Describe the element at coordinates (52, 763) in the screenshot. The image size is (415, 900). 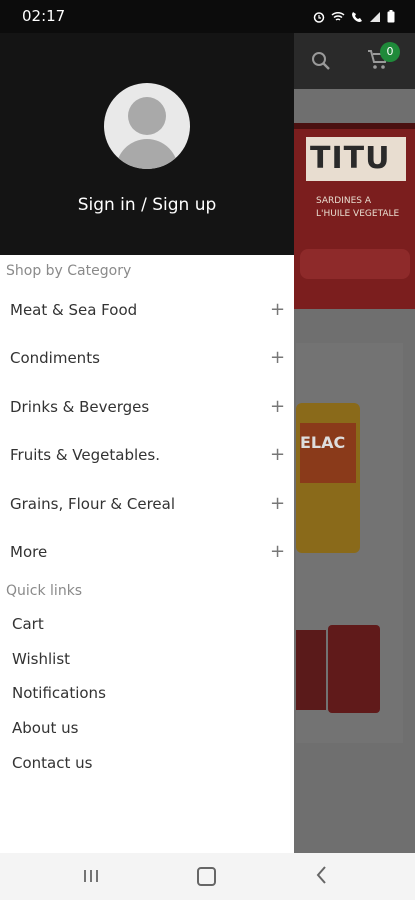
I see `quick-link-contact-us: Contact us` at that location.